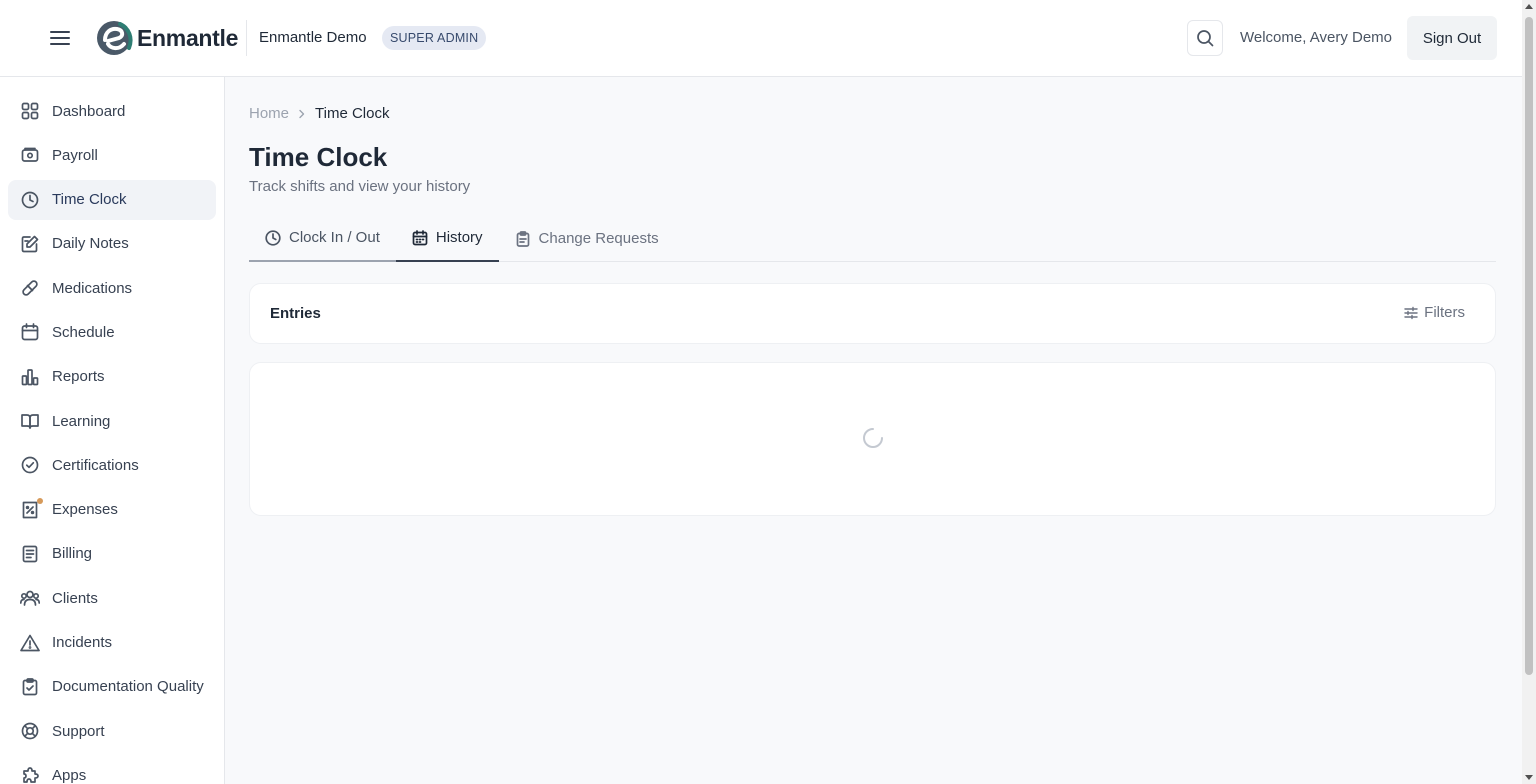 The height and width of the screenshot is (784, 1536). What do you see at coordinates (30, 244) in the screenshot?
I see `edit-note-icon` at bounding box center [30, 244].